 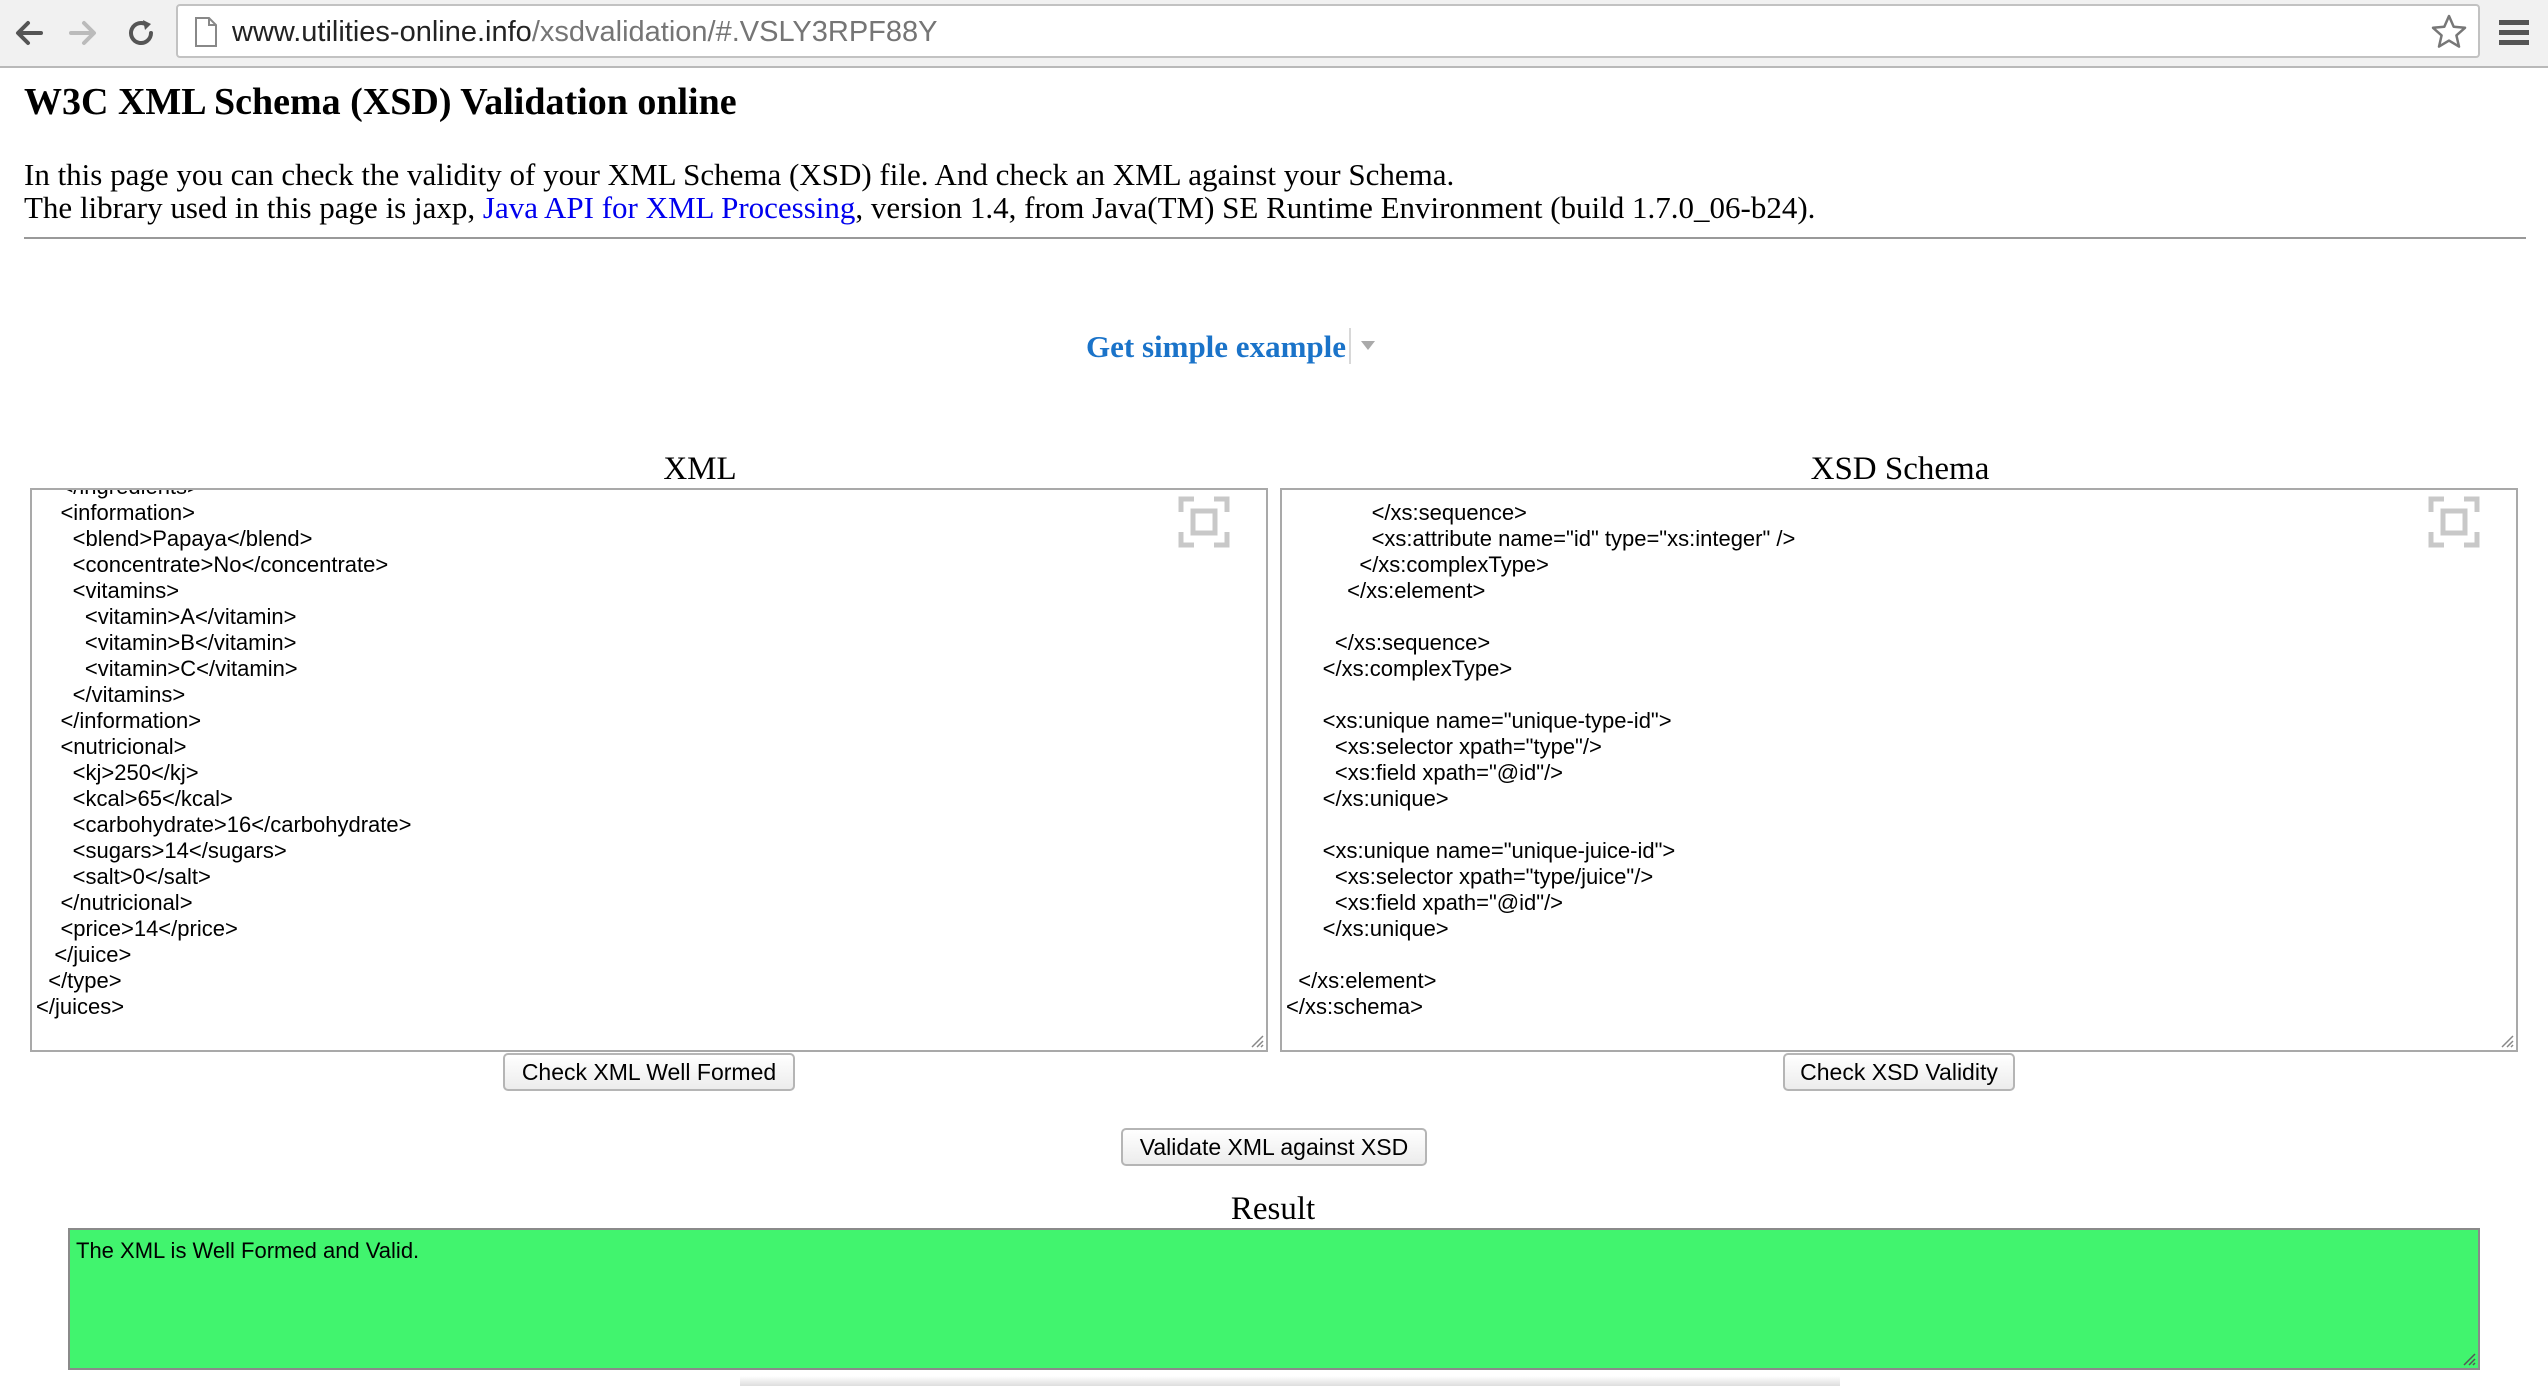 What do you see at coordinates (380, 102) in the screenshot?
I see `page-title: W3C XML Schema (XSD) Validation online` at bounding box center [380, 102].